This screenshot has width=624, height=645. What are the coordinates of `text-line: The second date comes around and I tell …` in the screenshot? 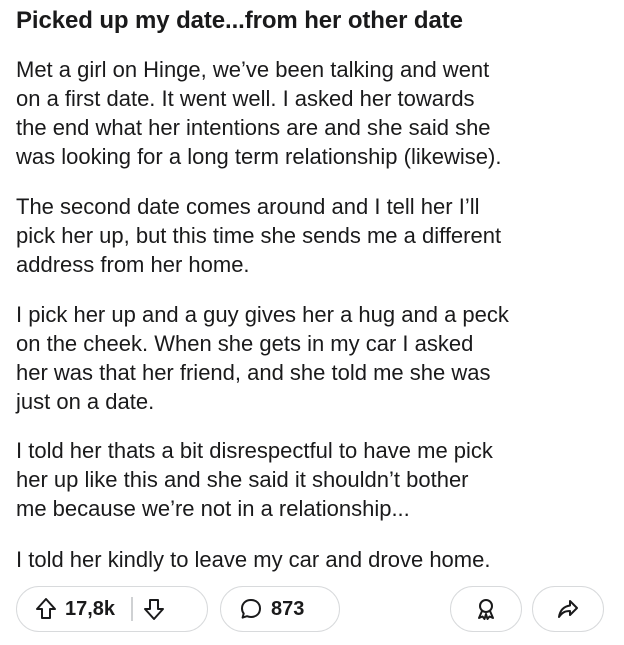 It's located at (248, 206).